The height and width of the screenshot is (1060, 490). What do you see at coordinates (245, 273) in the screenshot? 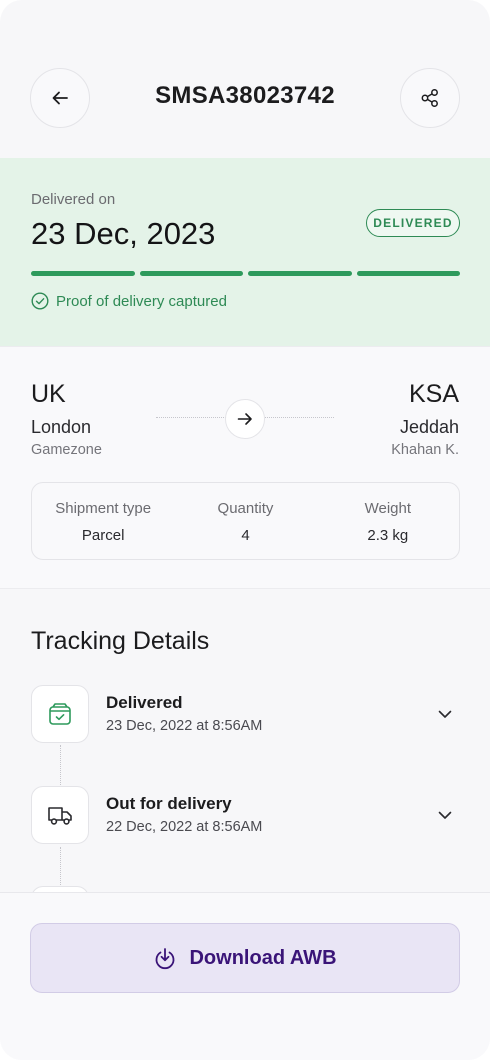
I see `delivery-progress-bar` at bounding box center [245, 273].